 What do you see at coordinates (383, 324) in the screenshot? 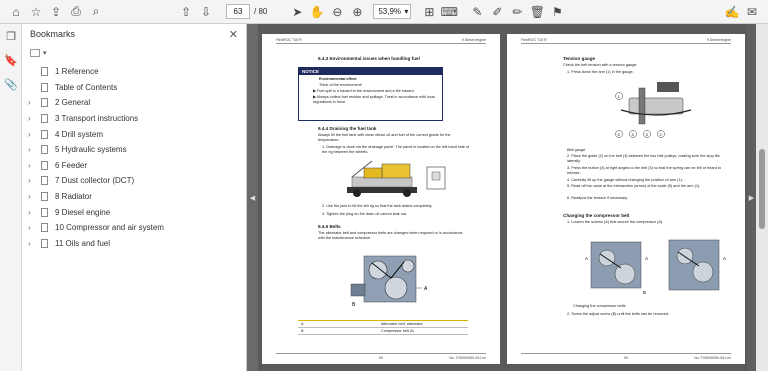
I see `table-row: A Alternator belt, alternator` at bounding box center [383, 324].